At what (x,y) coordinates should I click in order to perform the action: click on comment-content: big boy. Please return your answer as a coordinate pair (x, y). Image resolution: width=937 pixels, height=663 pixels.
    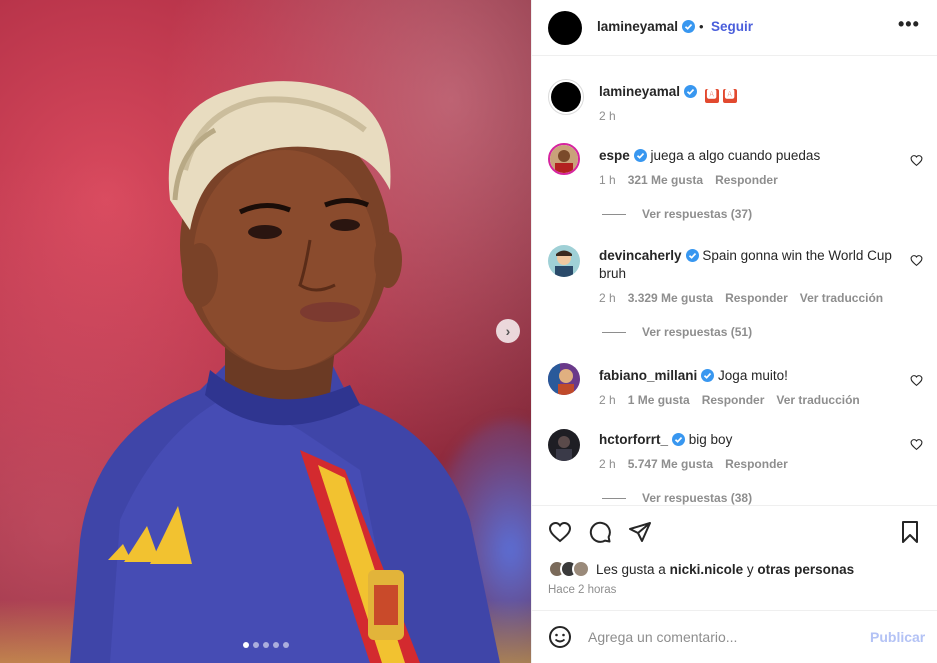
    Looking at the image, I should click on (710, 439).